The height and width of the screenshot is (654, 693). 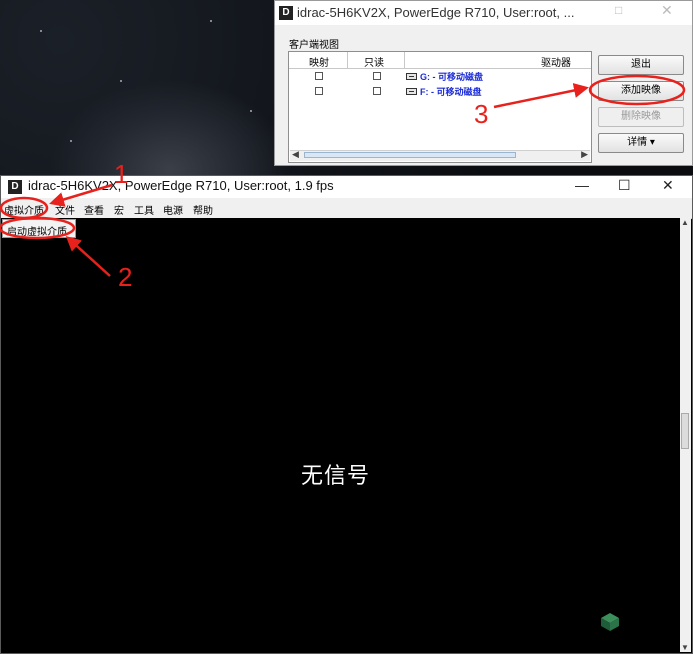 I want to click on client-view-label: 客户端视图, so click(x=314, y=45).